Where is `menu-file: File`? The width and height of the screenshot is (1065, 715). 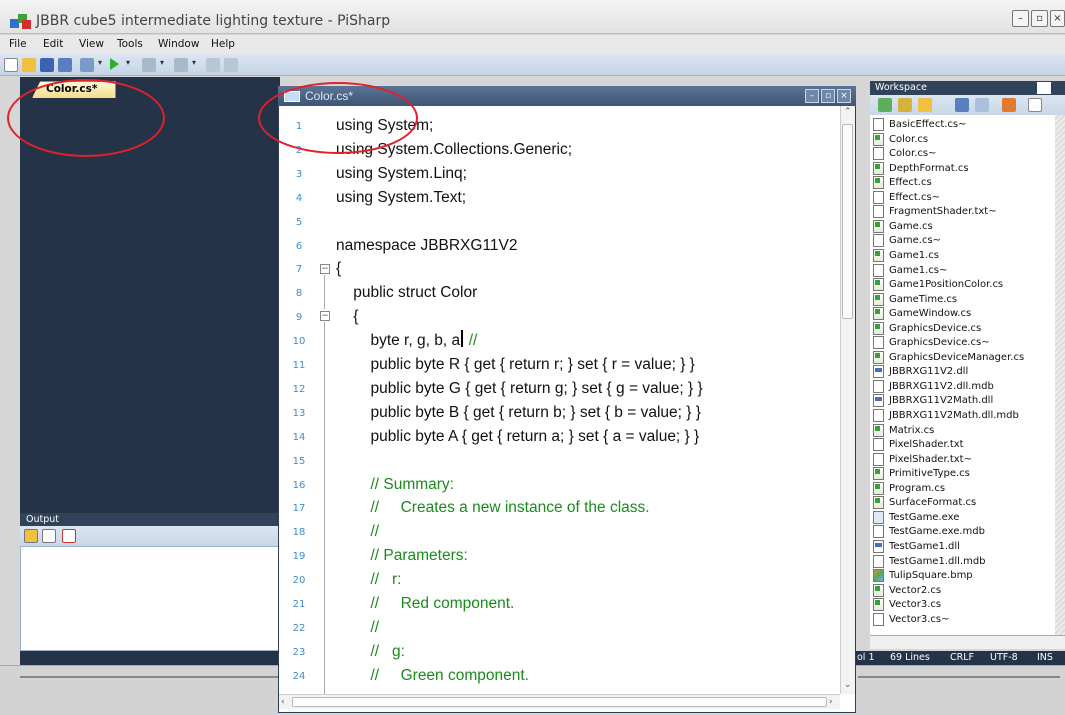
menu-file: File is located at coordinates (18, 44).